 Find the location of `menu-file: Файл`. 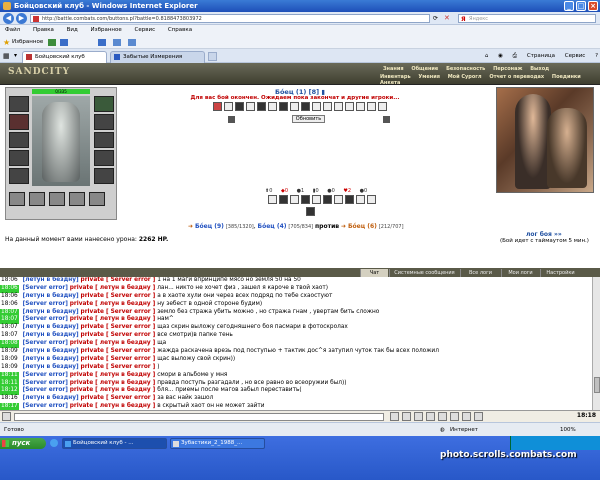

menu-file: Файл is located at coordinates (12, 30).